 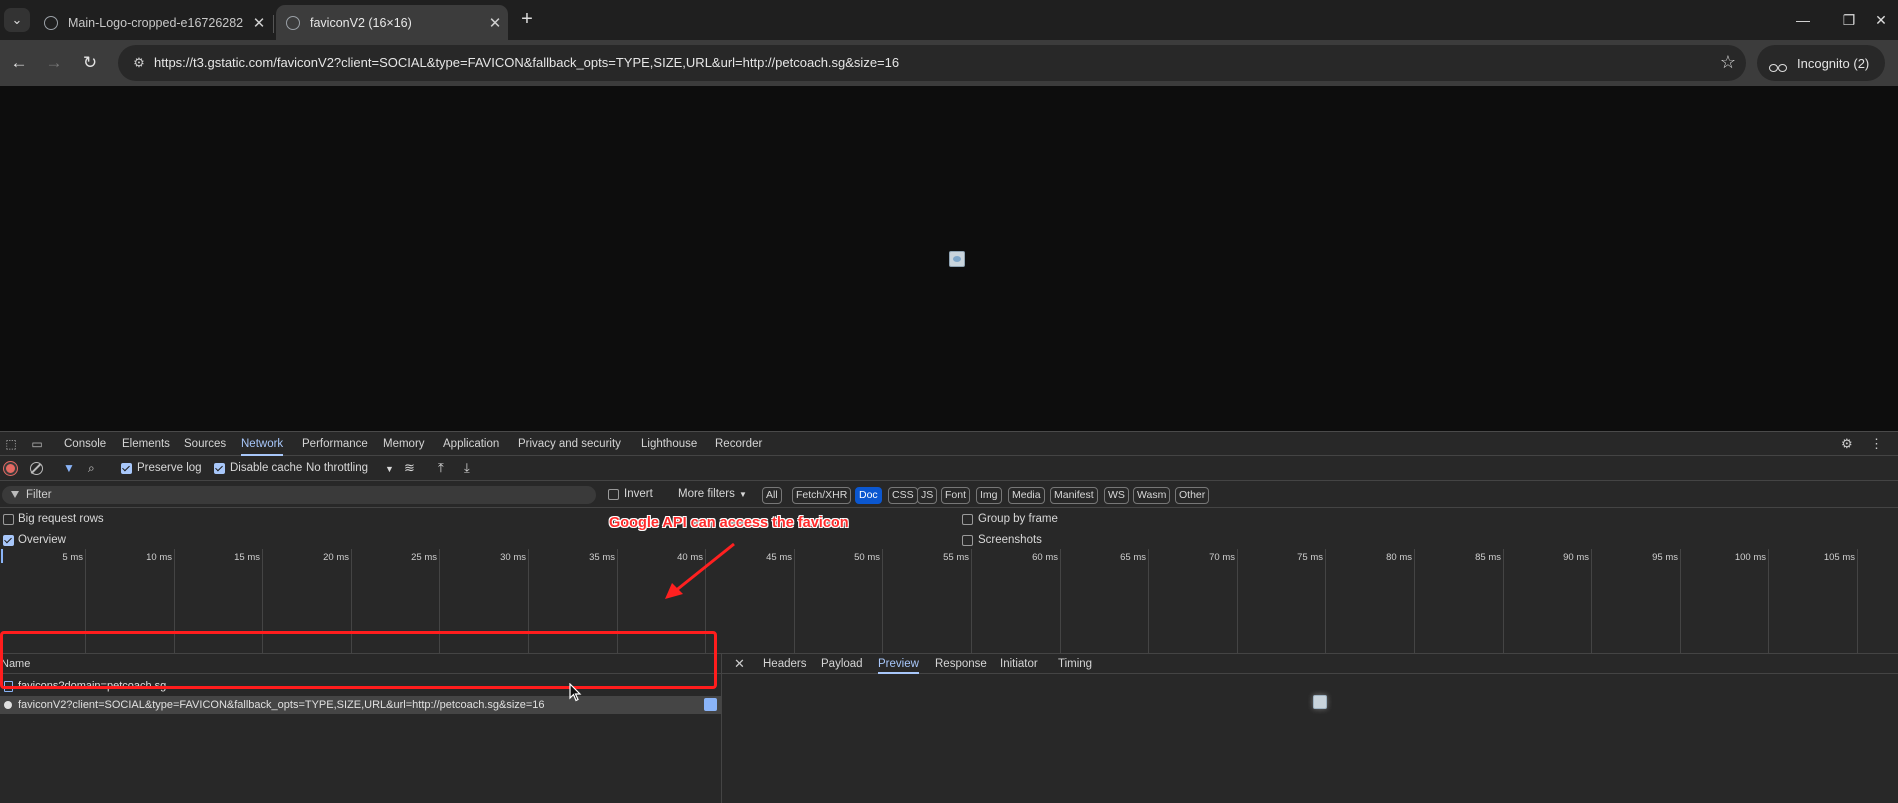 What do you see at coordinates (1876, 444) in the screenshot?
I see `more-options-icon: ⋮` at bounding box center [1876, 444].